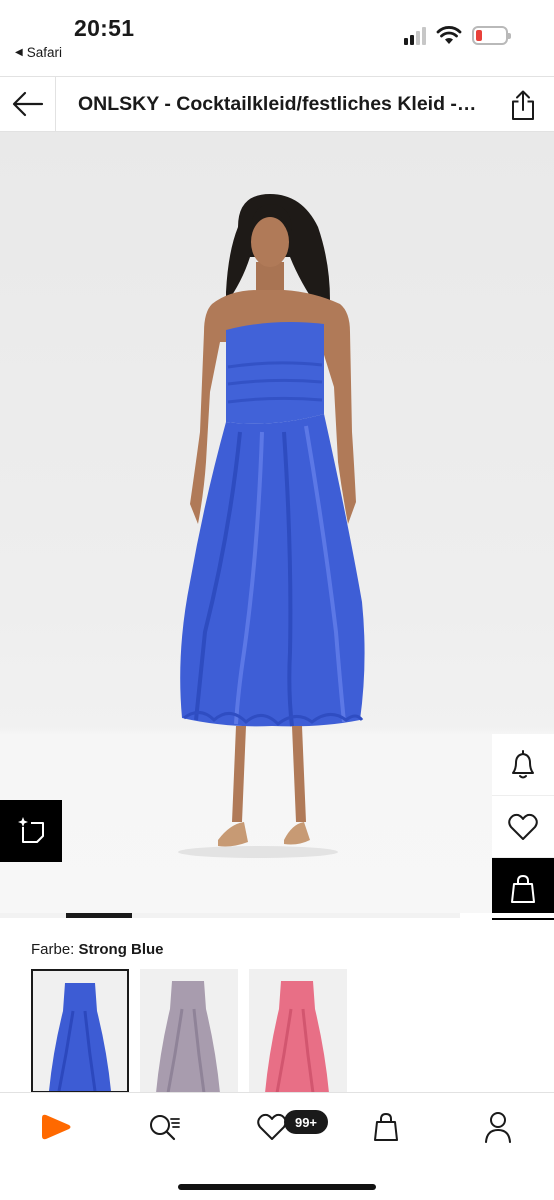 The image size is (554, 1200). What do you see at coordinates (121, 949) in the screenshot?
I see `selected-color-name: Strong Blue` at bounding box center [121, 949].